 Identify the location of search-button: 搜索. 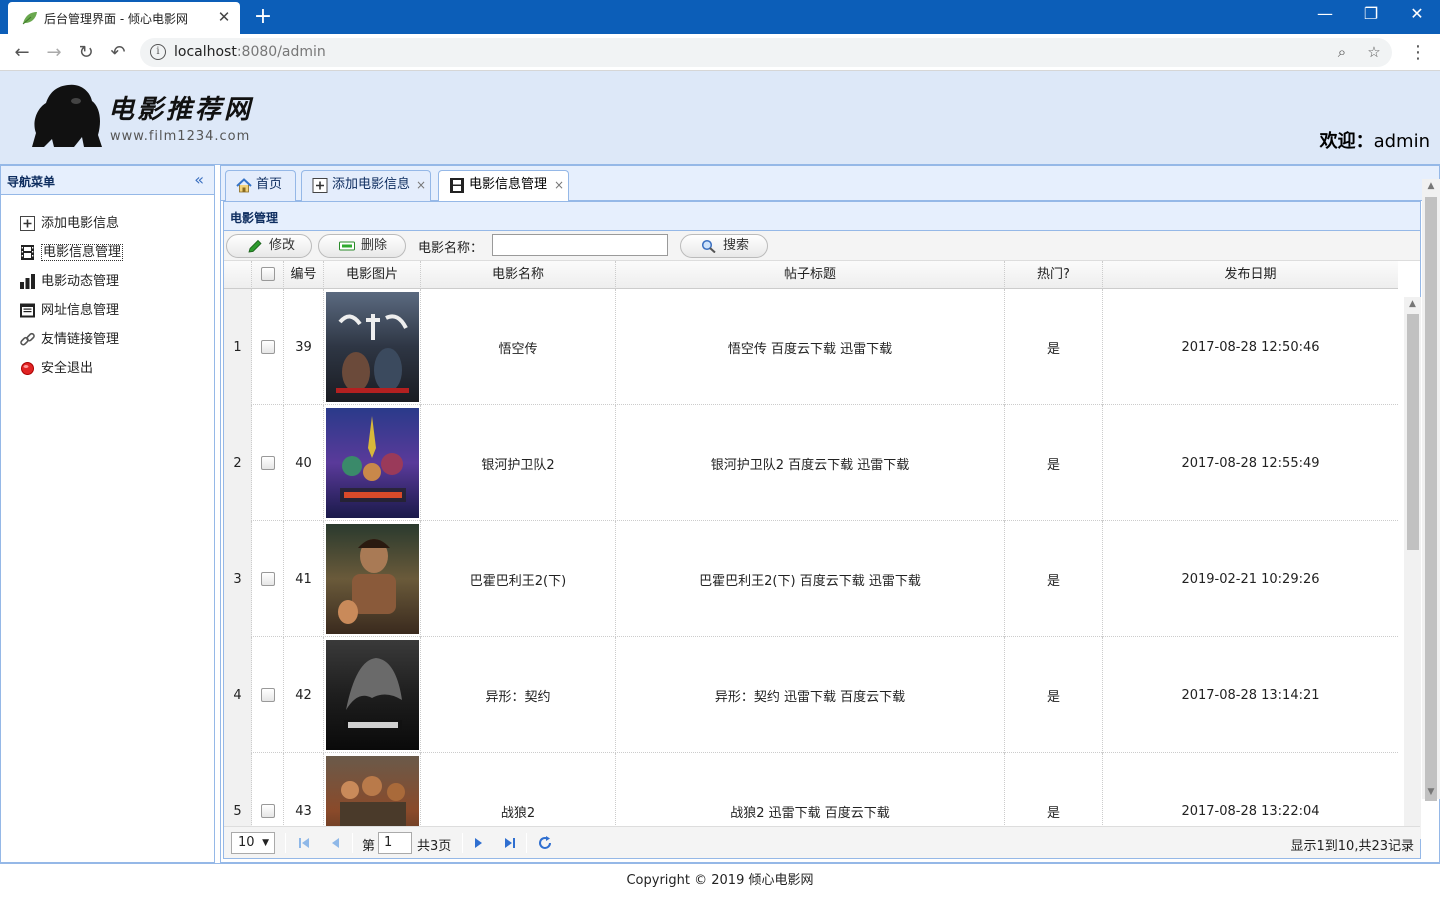
(724, 246).